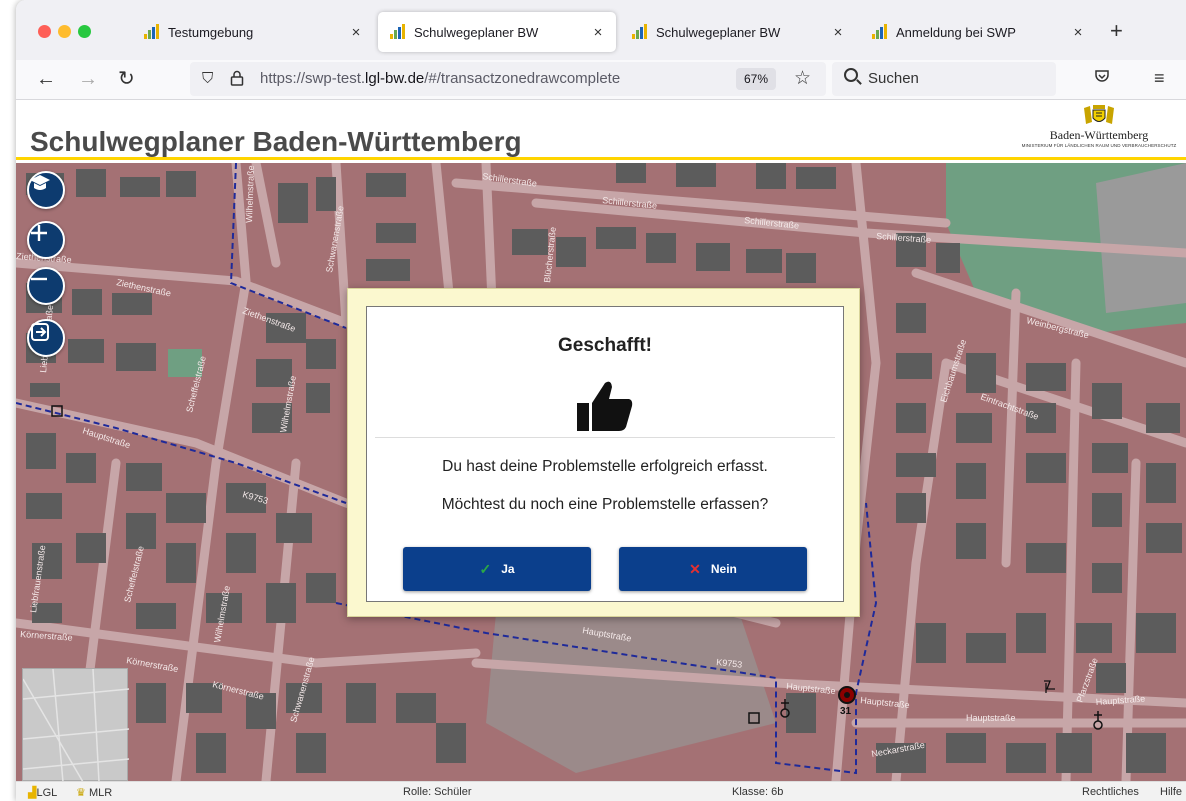 This screenshot has height=801, width=1186. What do you see at coordinates (46, 79) in the screenshot?
I see `back-arrow-icon: ←` at bounding box center [46, 79].